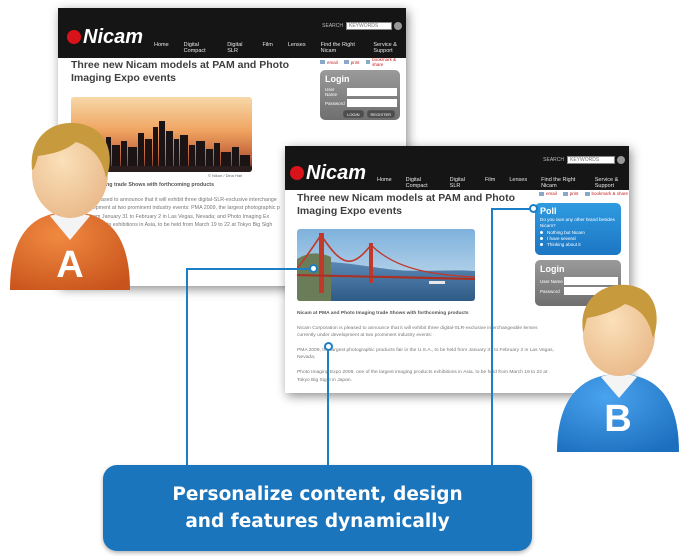 The width and height of the screenshot is (685, 556). Describe the element at coordinates (380, 114) in the screenshot. I see `register-button: REGISTER` at that location.